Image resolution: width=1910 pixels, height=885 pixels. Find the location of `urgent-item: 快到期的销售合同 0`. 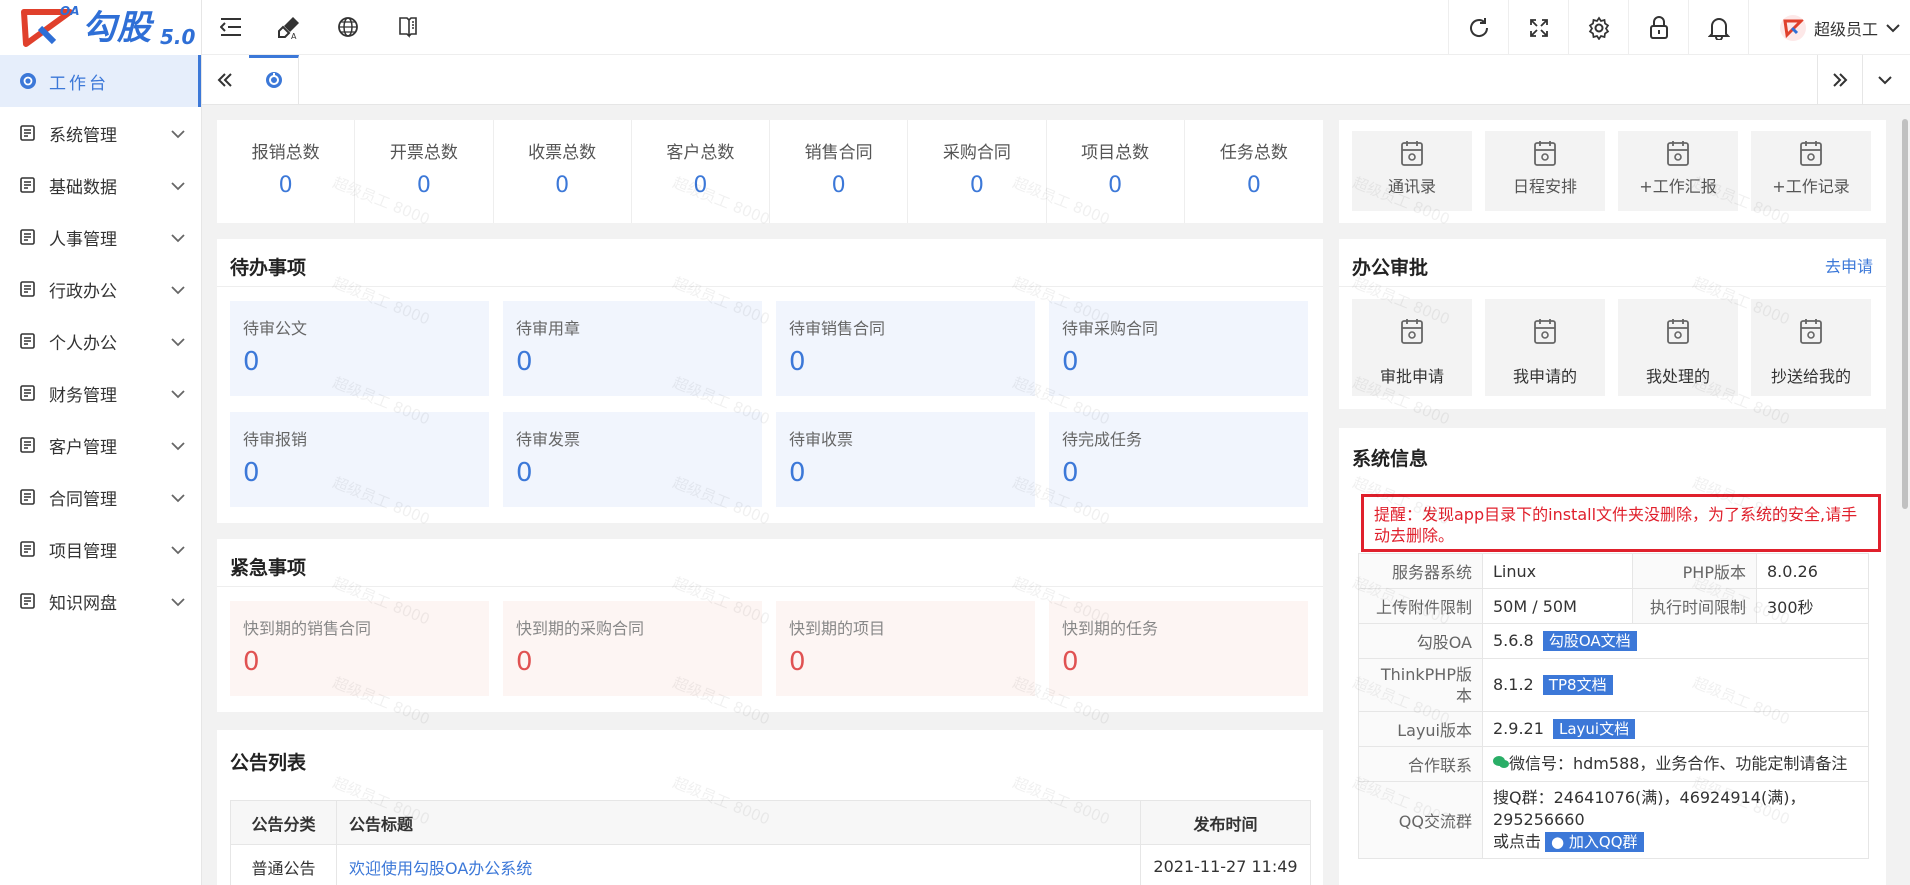

urgent-item: 快到期的销售合同 0 is located at coordinates (359, 648).